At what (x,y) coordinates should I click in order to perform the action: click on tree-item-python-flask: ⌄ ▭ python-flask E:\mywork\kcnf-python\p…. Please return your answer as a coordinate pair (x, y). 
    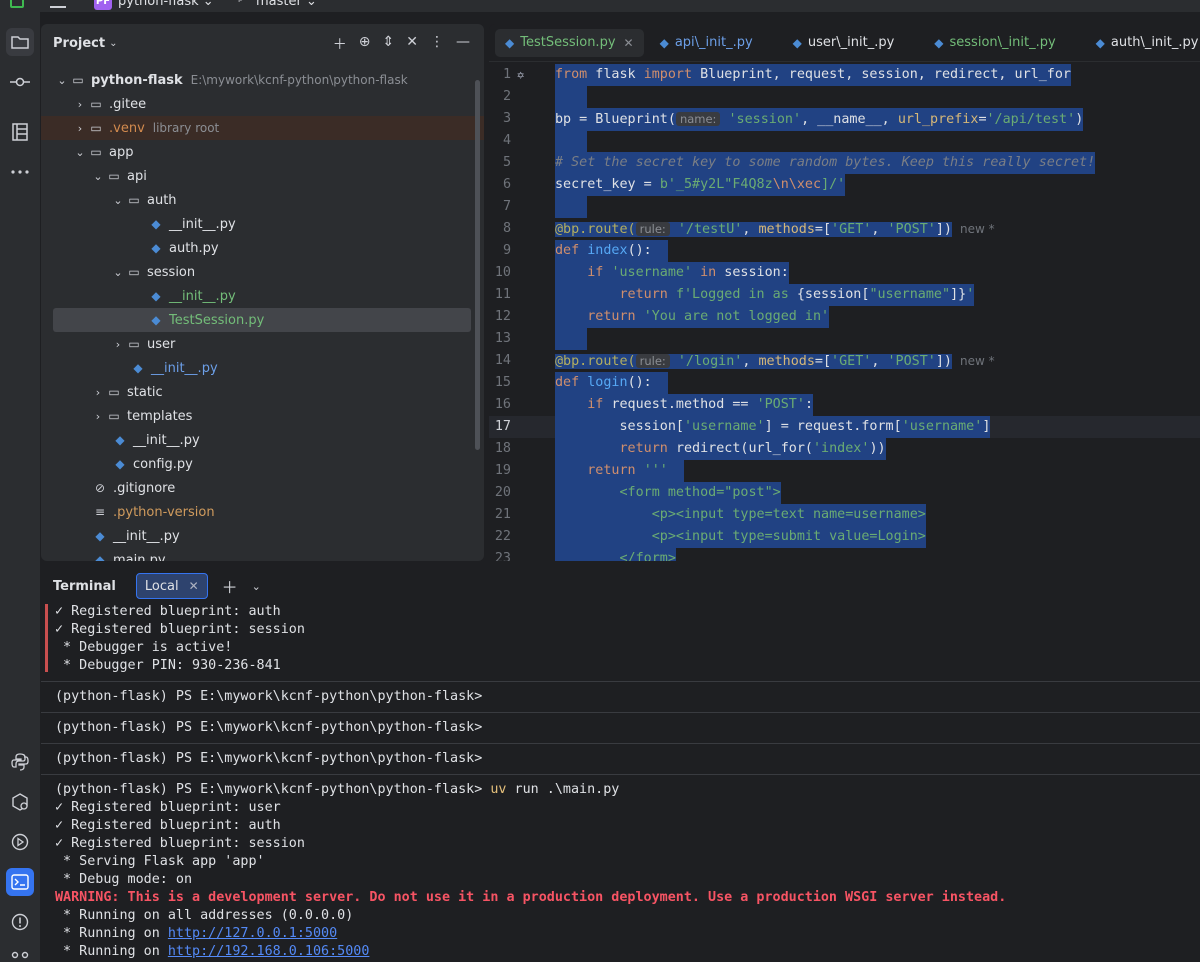
    Looking at the image, I should click on (262, 80).